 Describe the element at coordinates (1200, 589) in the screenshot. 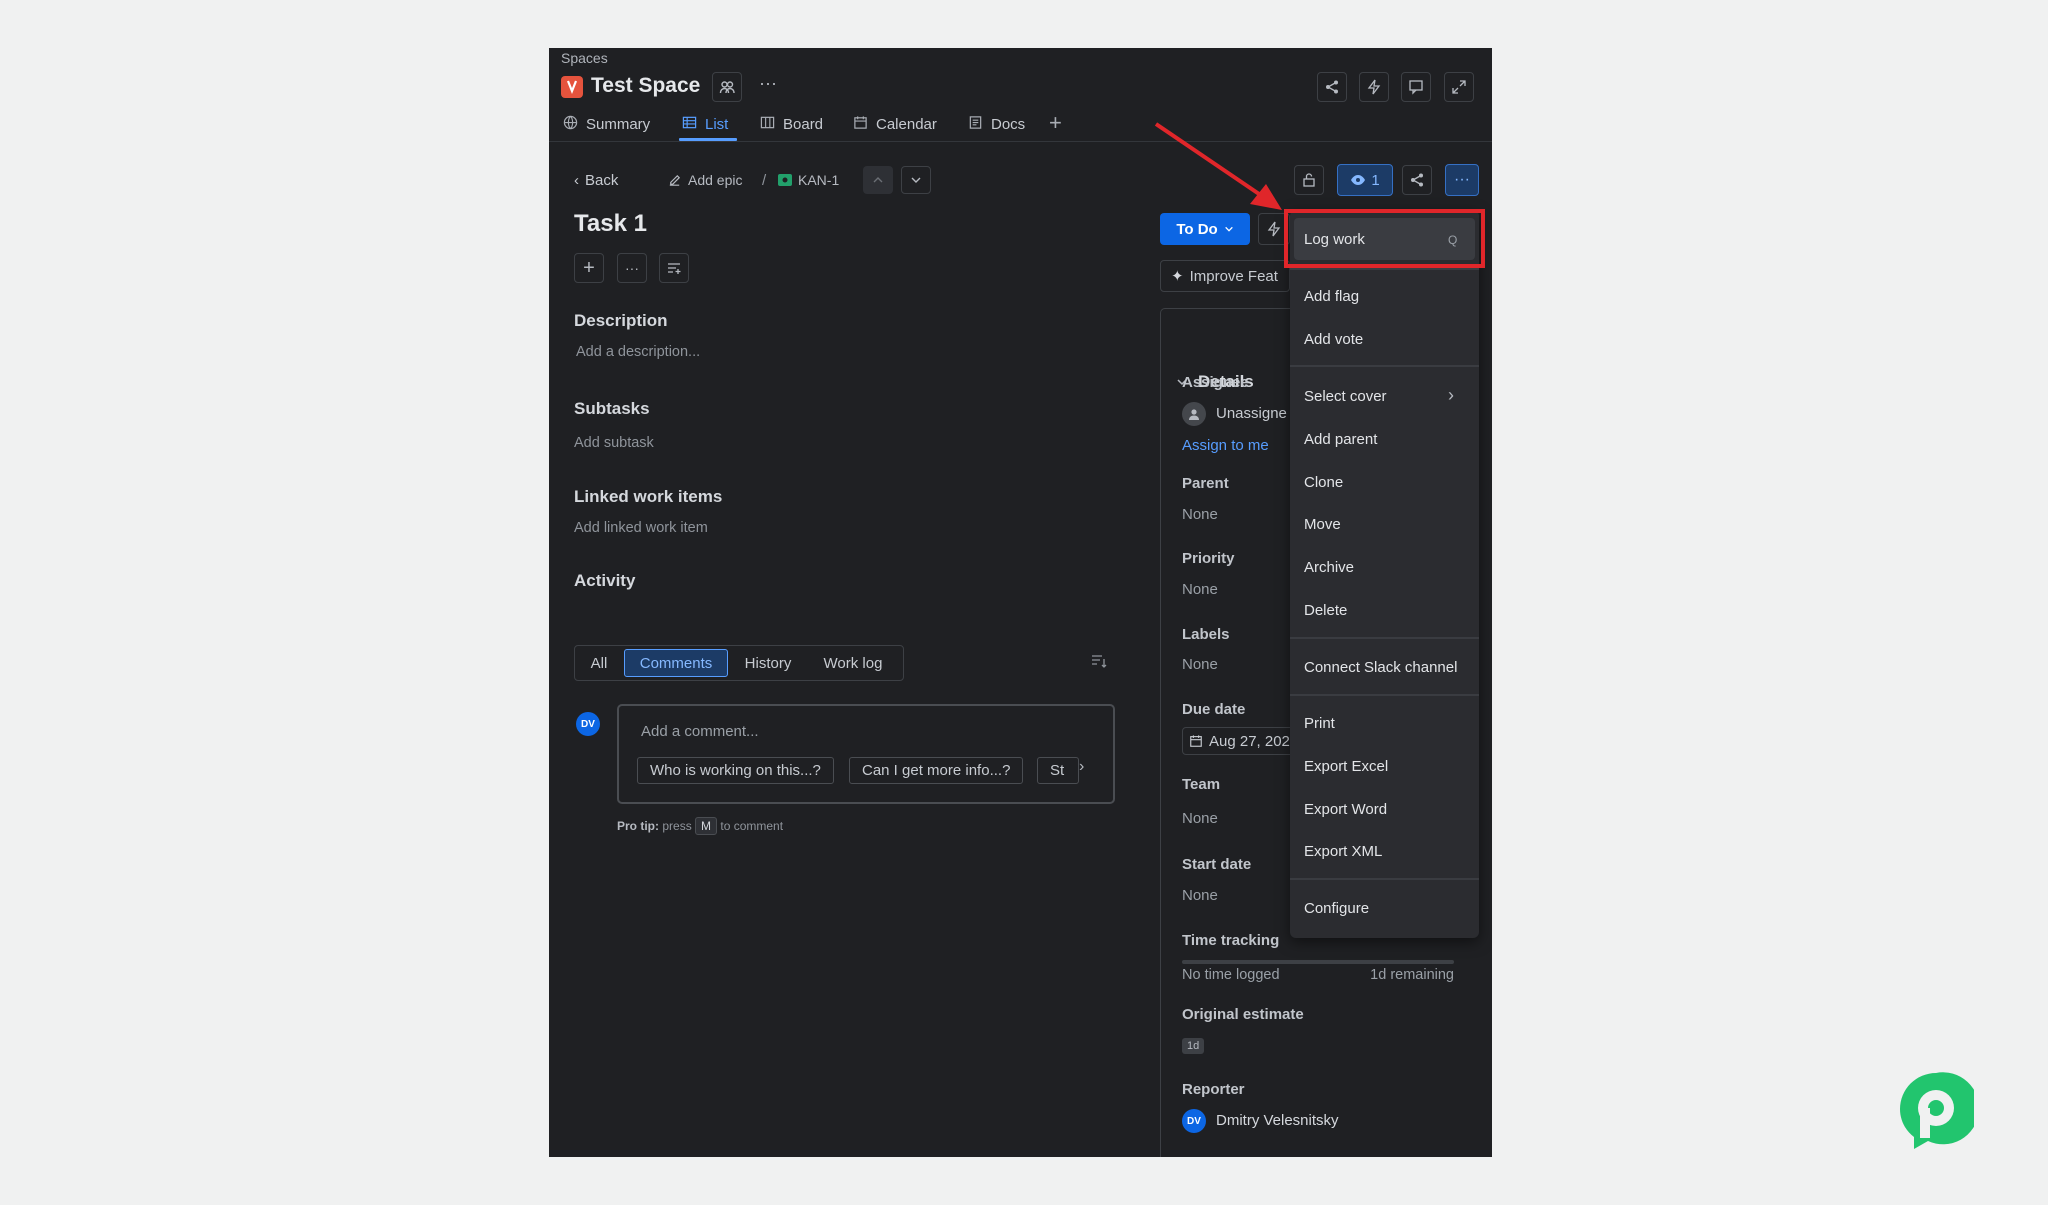

I see `priority-value: None` at that location.